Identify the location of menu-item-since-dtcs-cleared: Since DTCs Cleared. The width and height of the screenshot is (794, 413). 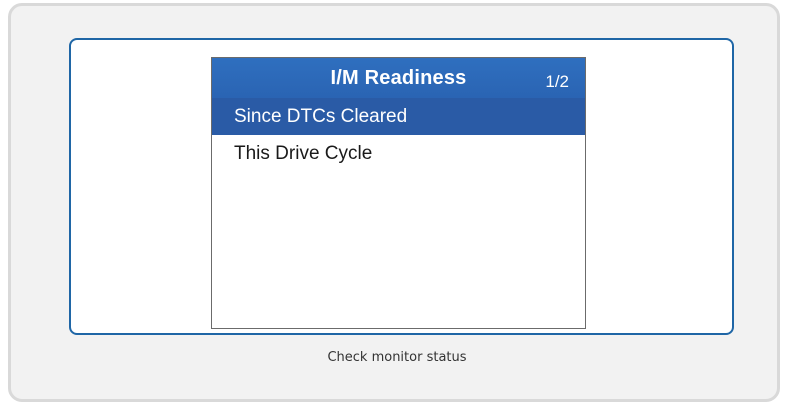
(398, 116).